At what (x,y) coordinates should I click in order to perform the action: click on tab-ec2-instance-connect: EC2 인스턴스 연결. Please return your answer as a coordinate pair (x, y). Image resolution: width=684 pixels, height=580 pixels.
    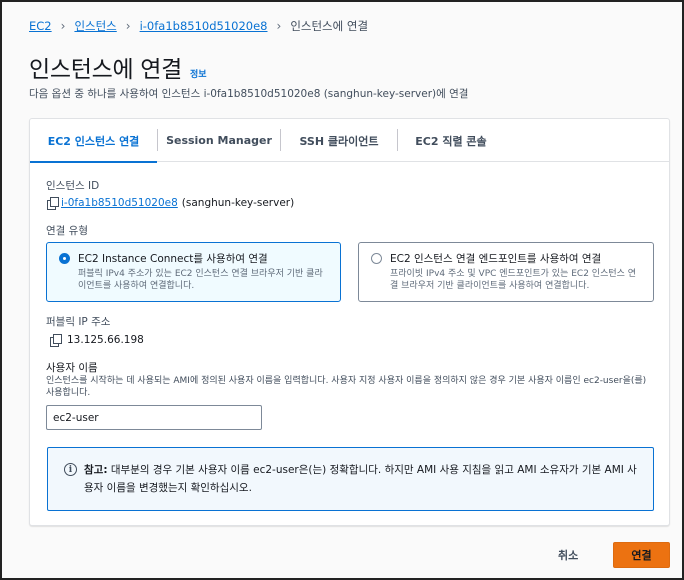
    Looking at the image, I should click on (93, 141).